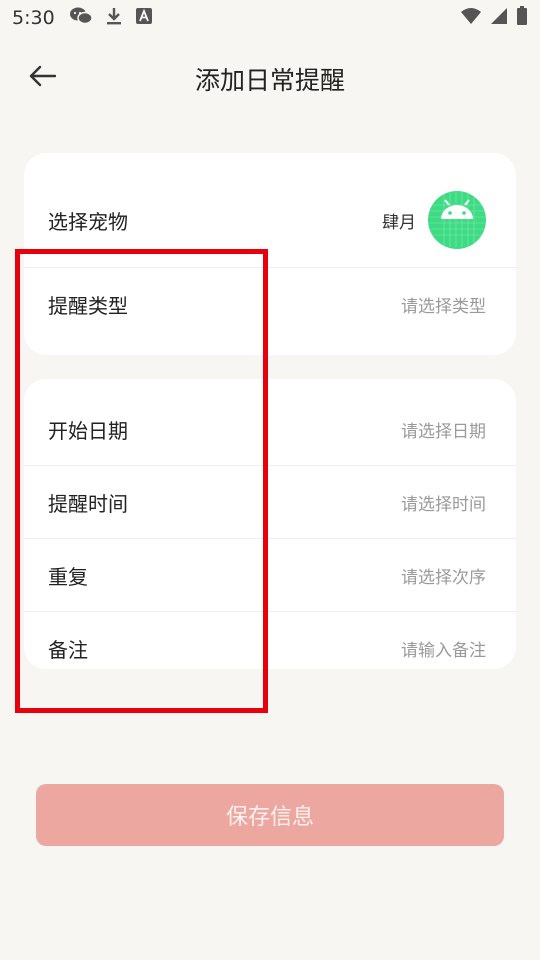 This screenshot has height=960, width=540. I want to click on repeat-label: 重复, so click(68, 576).